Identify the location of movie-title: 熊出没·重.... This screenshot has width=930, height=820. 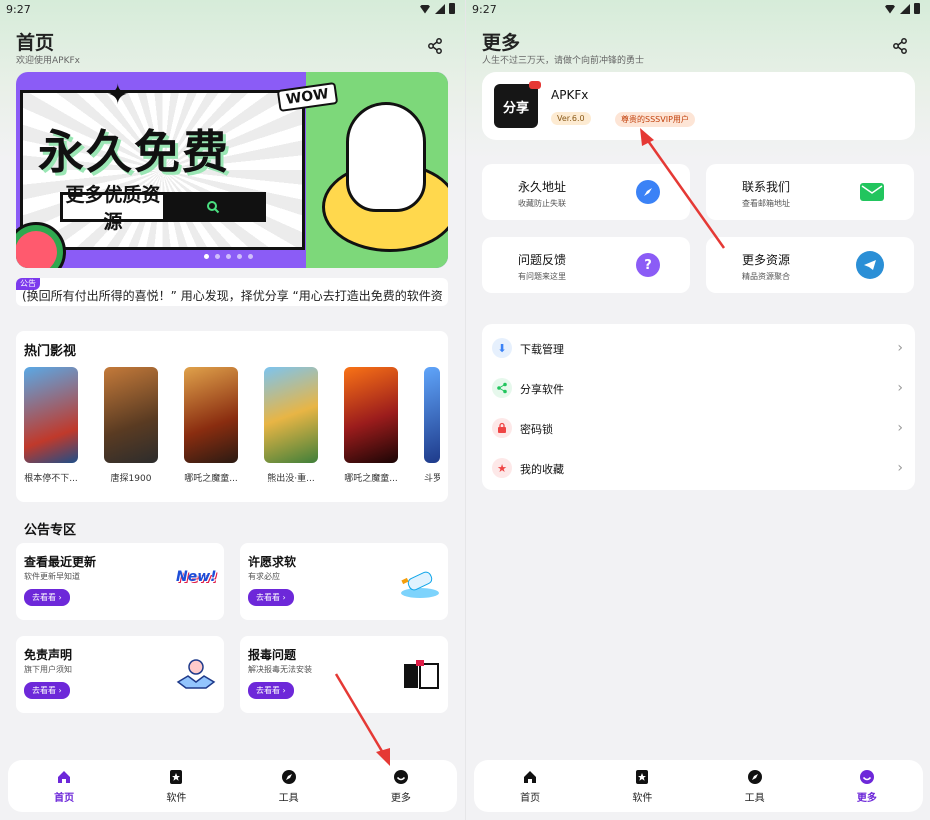
(291, 479).